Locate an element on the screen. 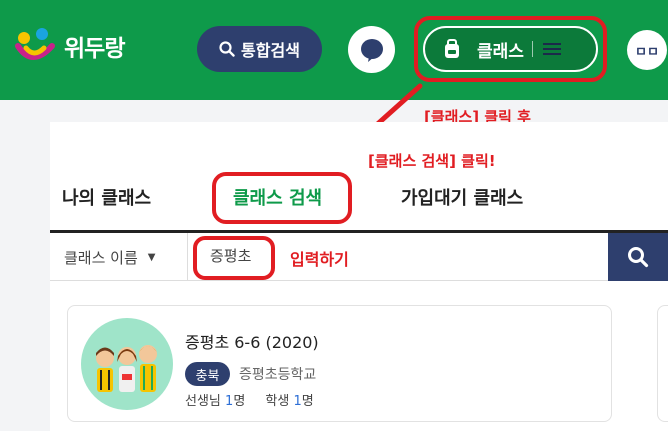 The image size is (668, 431). teacher-label: 선생님 is located at coordinates (203, 401).